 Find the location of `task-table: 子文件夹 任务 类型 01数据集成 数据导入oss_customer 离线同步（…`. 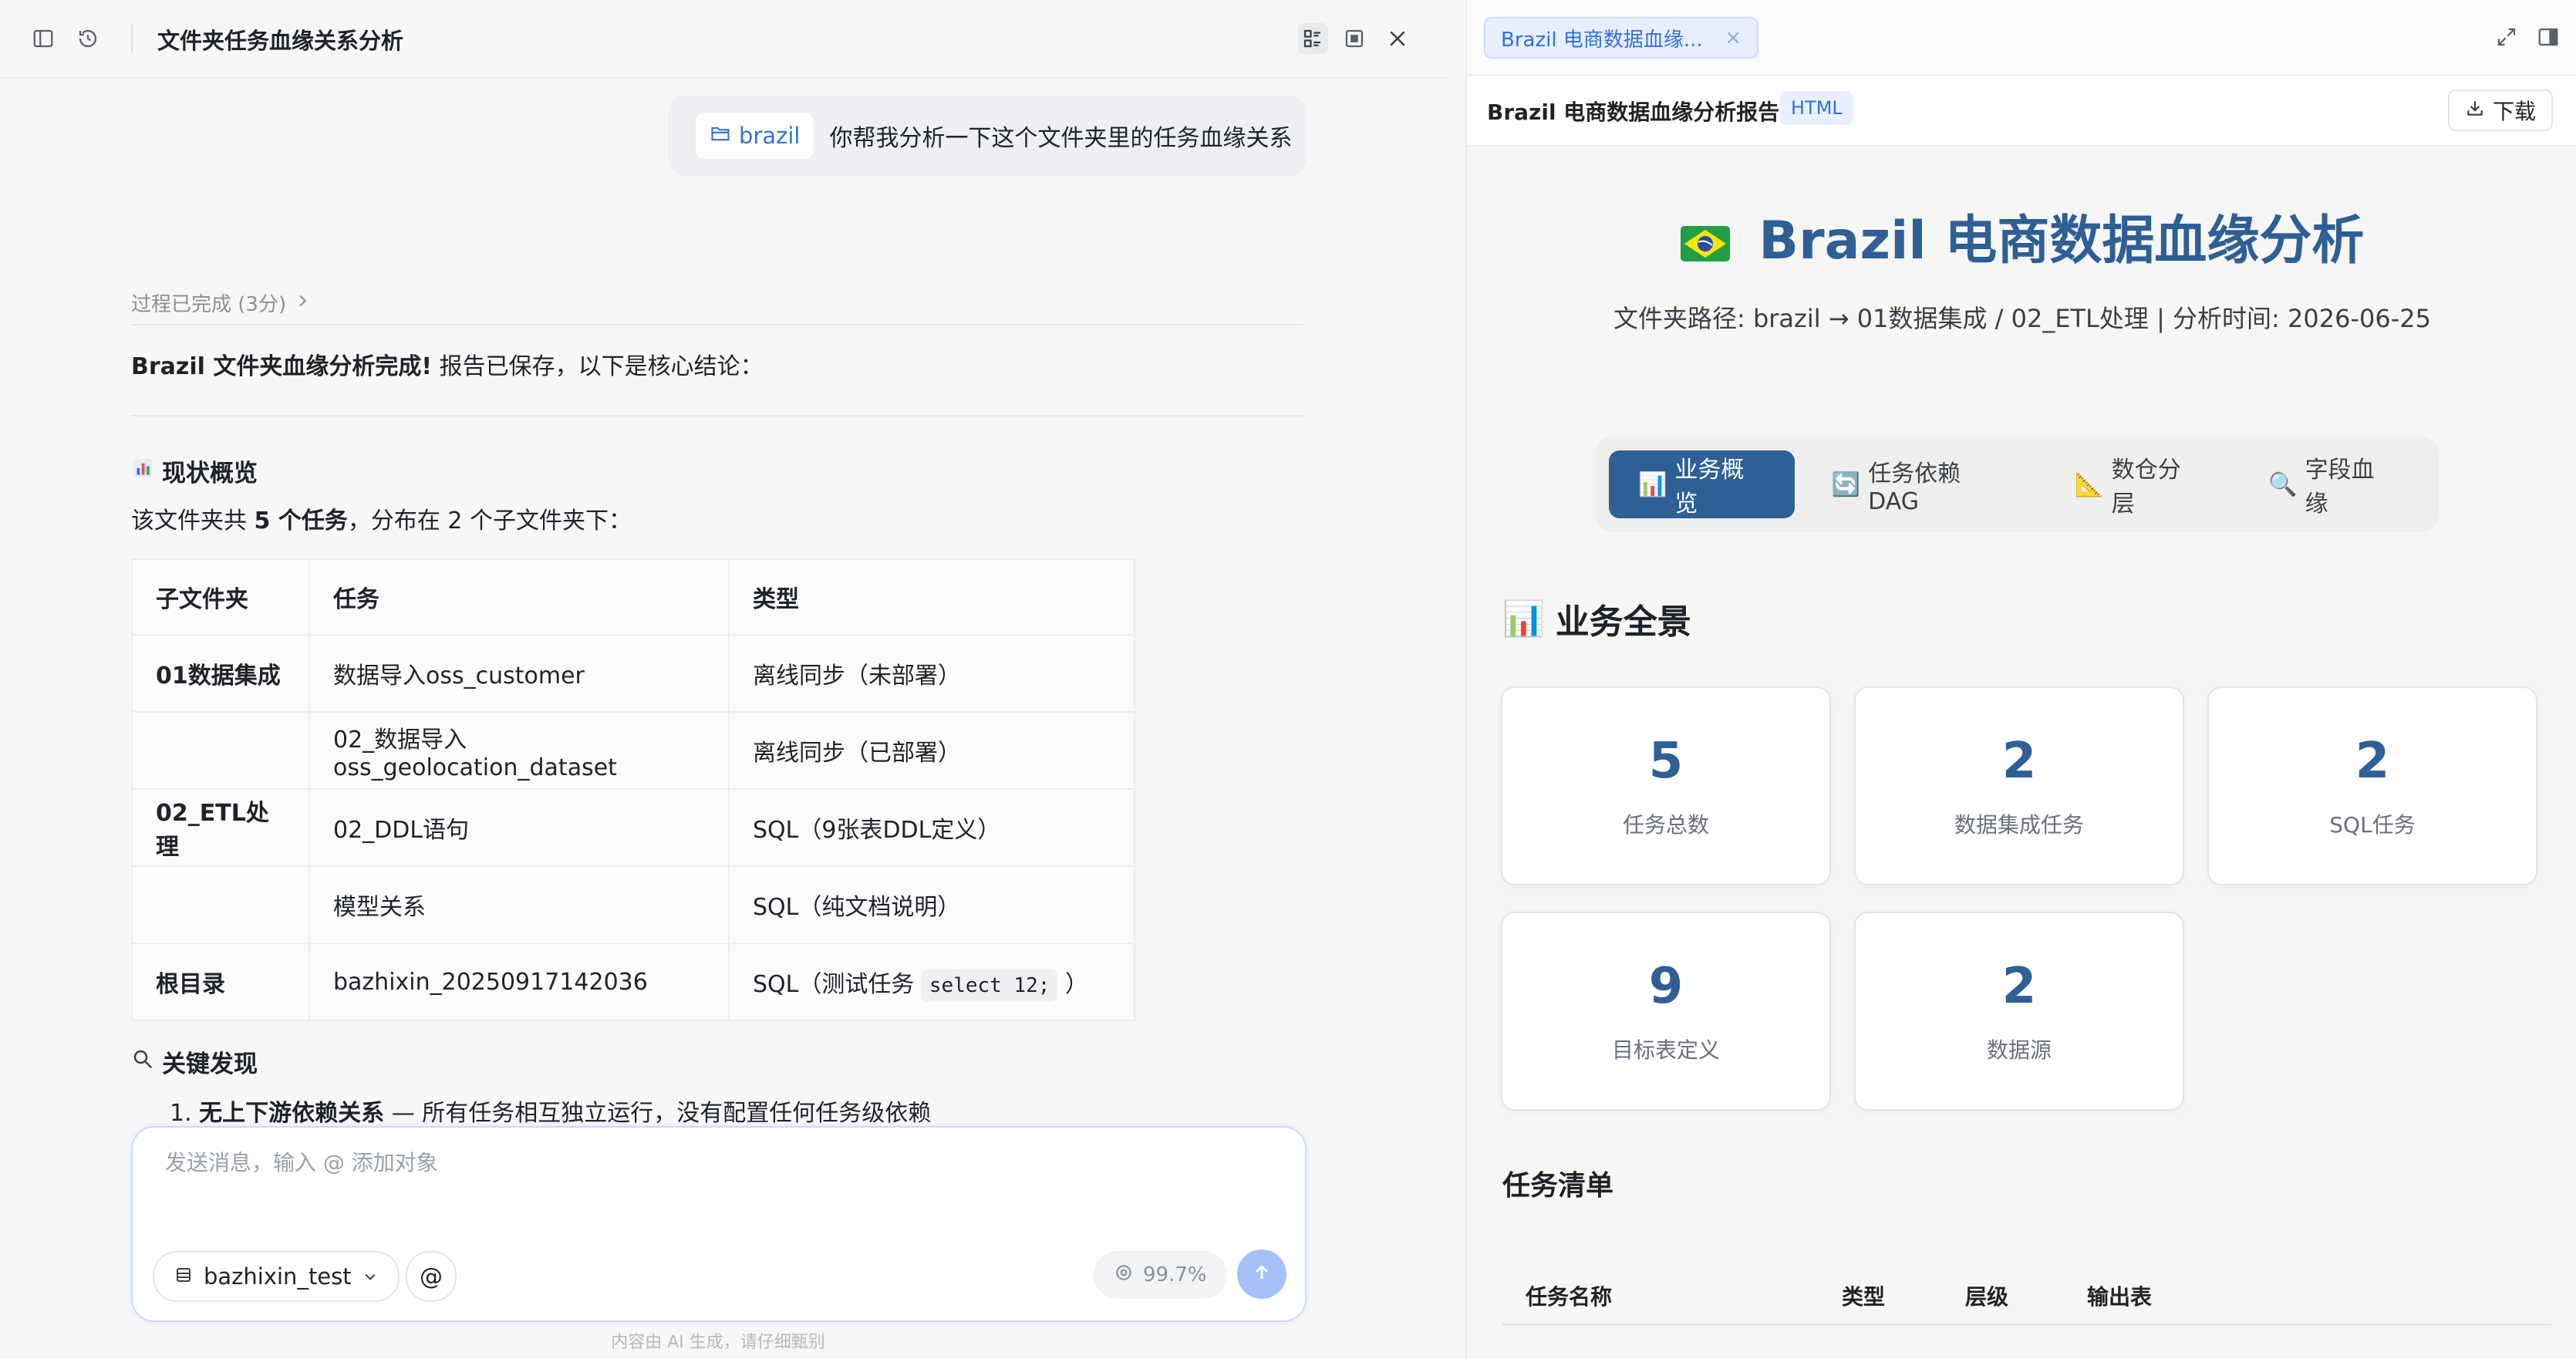

task-table: 子文件夹 任务 类型 01数据集成 数据导入oss_customer 离线同步（… is located at coordinates (633, 789).